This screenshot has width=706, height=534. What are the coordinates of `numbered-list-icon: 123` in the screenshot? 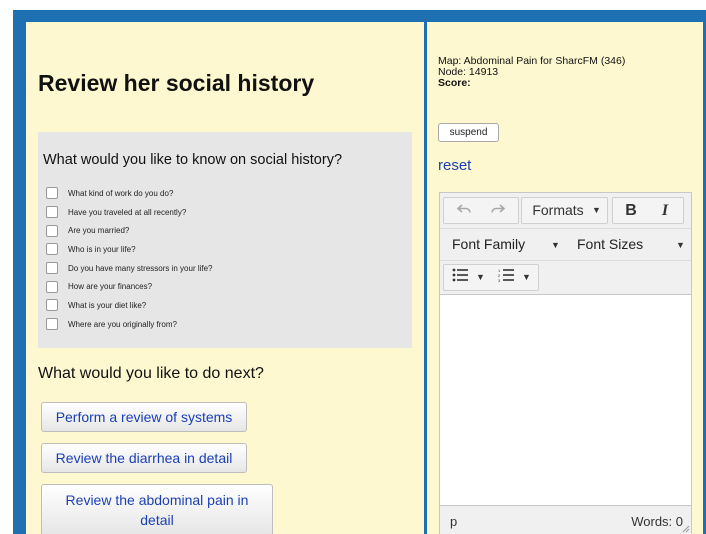 It's located at (506, 277).